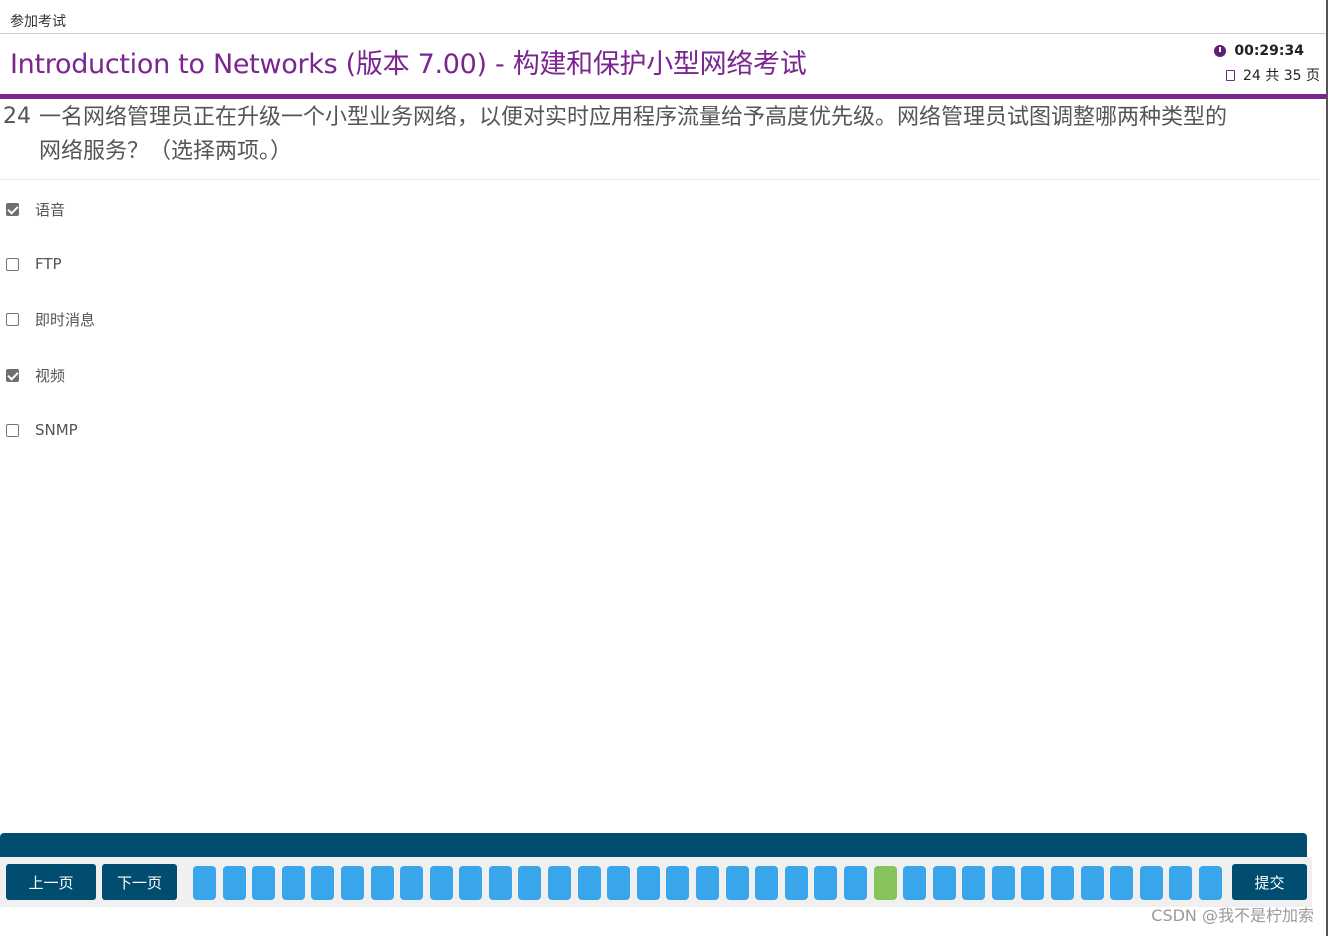  What do you see at coordinates (65, 319) in the screenshot?
I see `option-3-label: 即时消息` at bounding box center [65, 319].